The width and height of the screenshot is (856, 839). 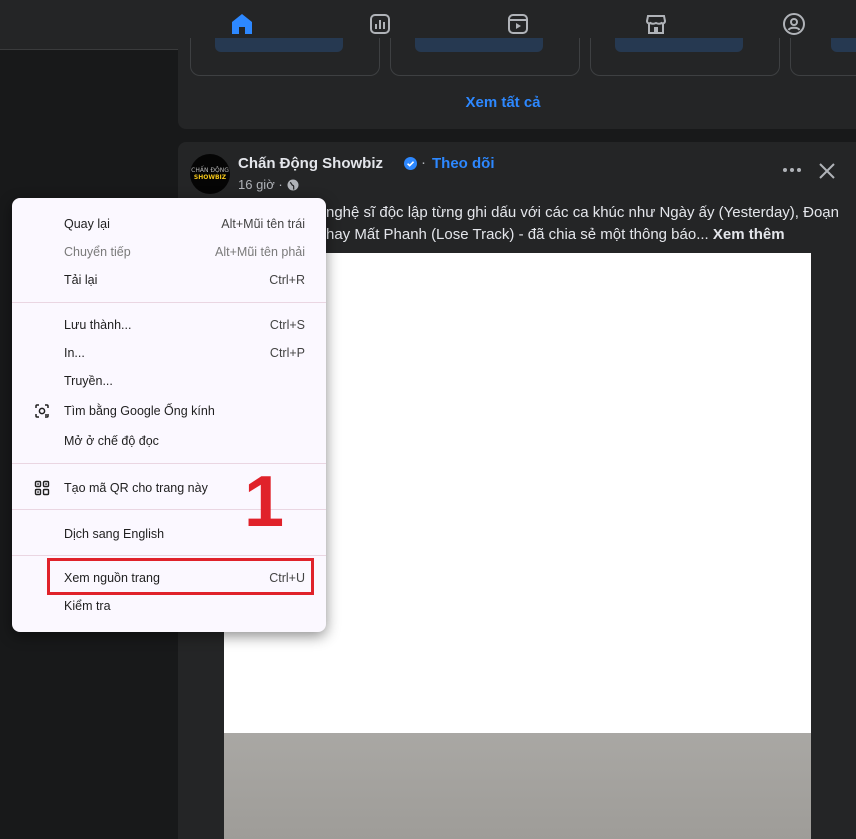 What do you see at coordinates (139, 411) in the screenshot?
I see `menu-item-label: Tìm bằng Google Ống kính` at bounding box center [139, 411].